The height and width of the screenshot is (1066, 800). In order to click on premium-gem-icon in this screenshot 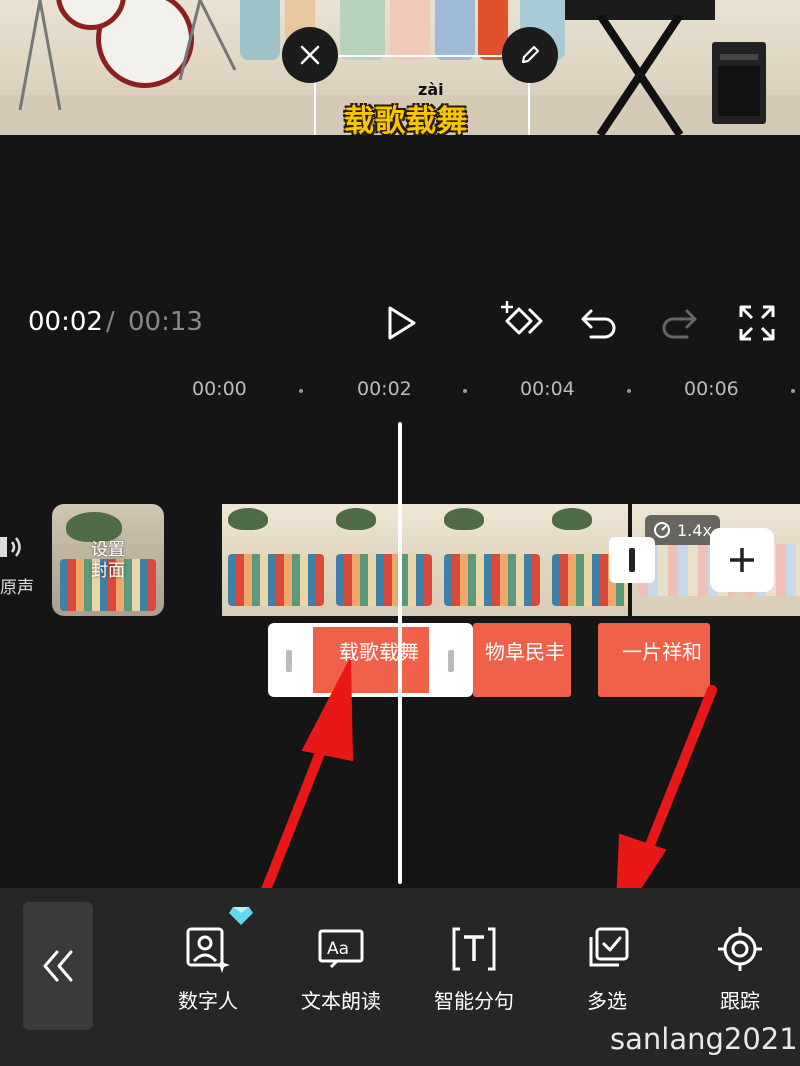, I will do `click(241, 916)`.